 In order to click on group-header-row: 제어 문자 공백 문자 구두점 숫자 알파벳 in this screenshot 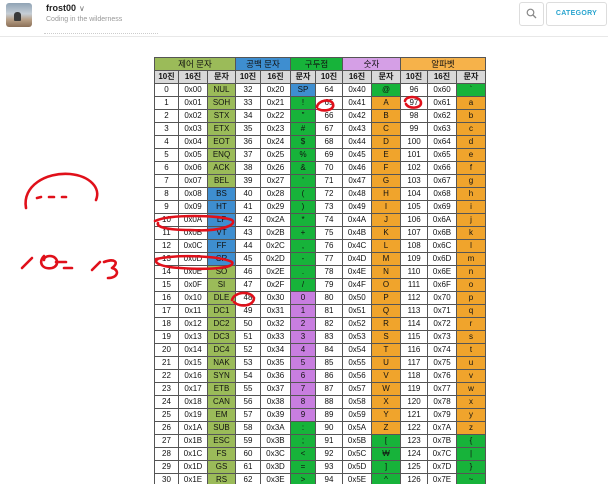, I will do `click(320, 64)`.